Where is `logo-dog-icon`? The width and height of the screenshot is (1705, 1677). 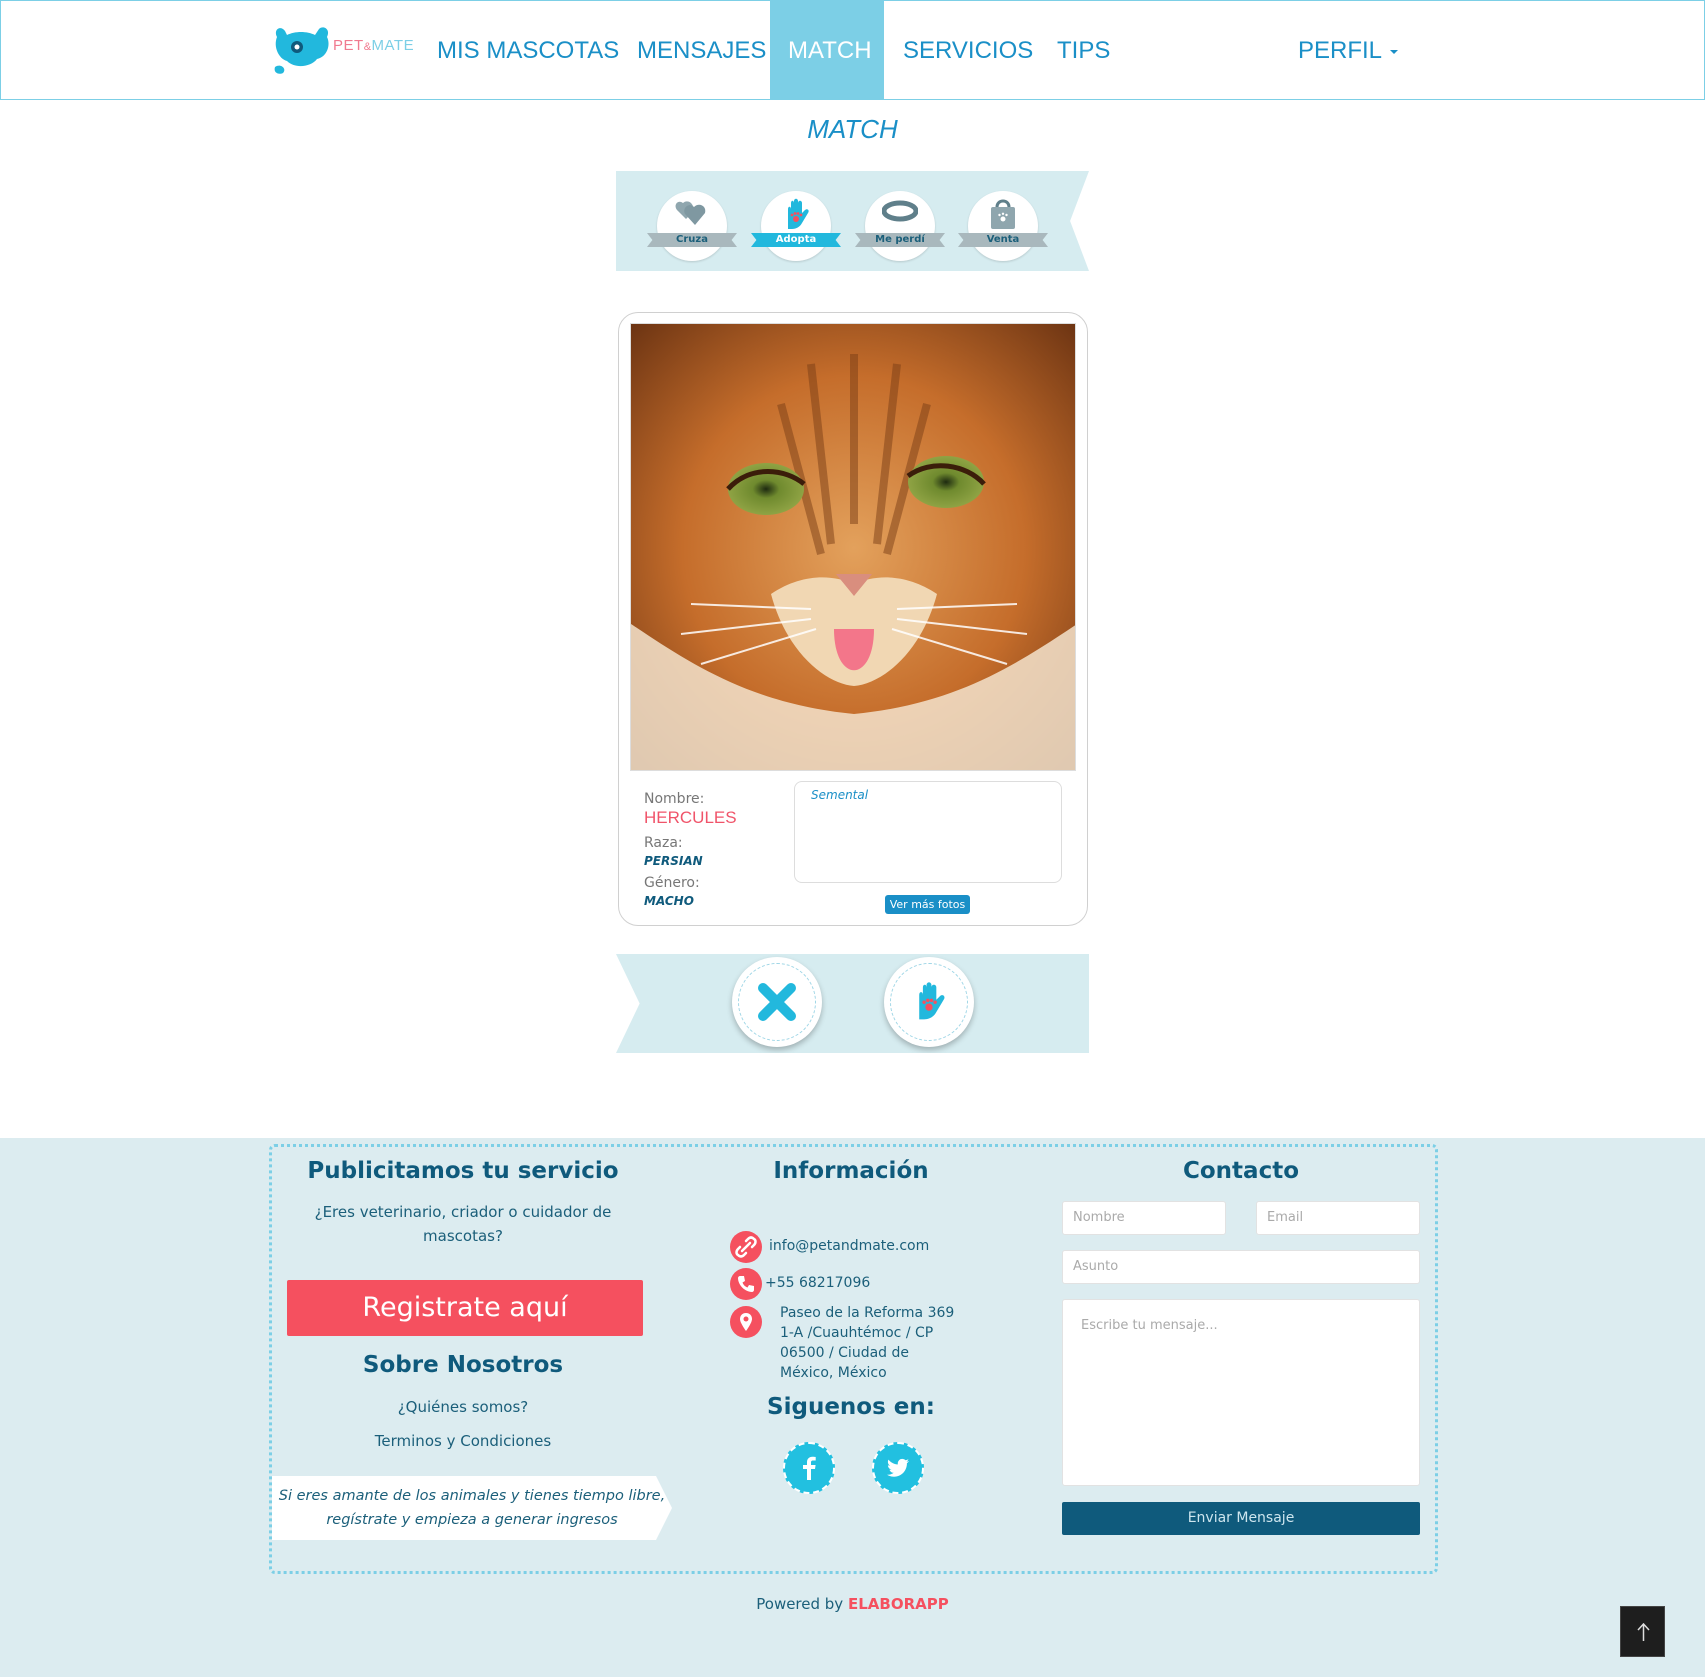 logo-dog-icon is located at coordinates (301, 50).